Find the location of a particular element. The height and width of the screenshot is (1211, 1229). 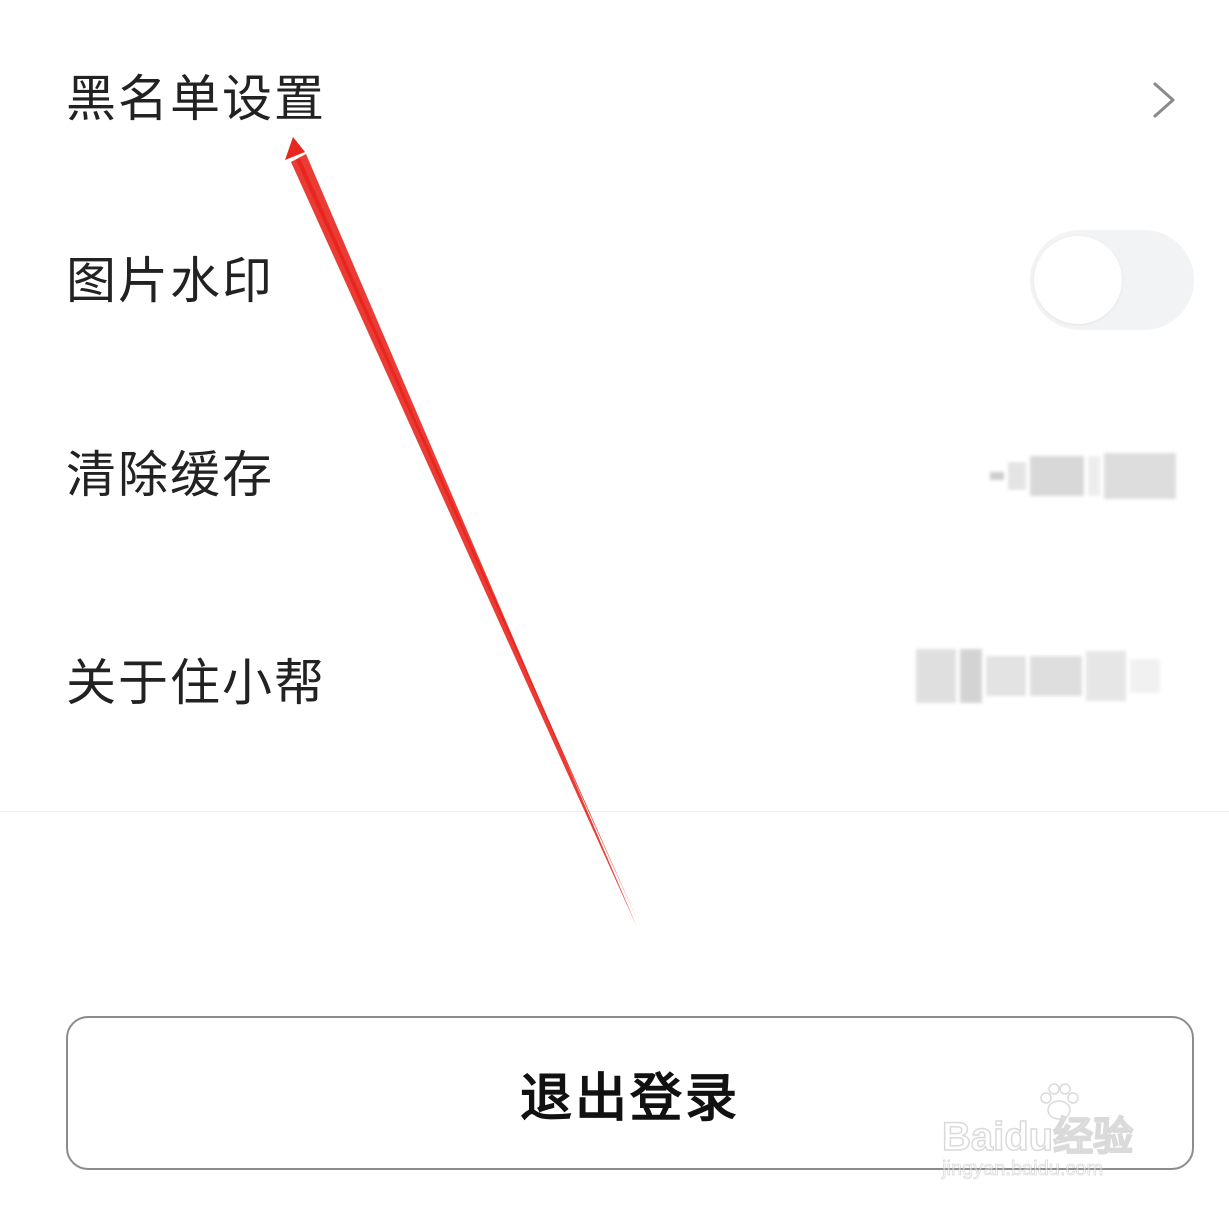

blacklist-settings-label: 黑名单设置 is located at coordinates (196, 99).